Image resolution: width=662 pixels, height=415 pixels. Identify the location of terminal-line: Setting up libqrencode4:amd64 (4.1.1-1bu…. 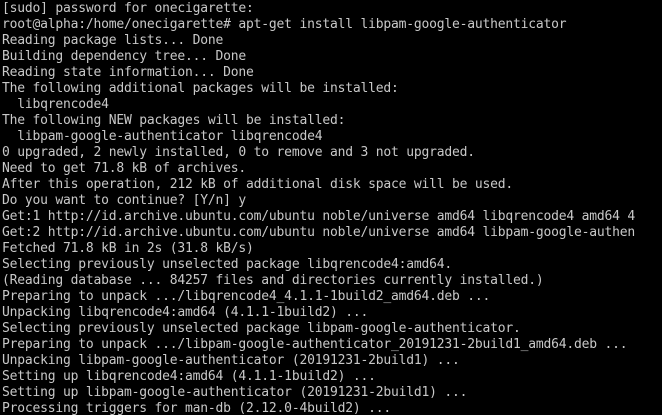
(189, 376).